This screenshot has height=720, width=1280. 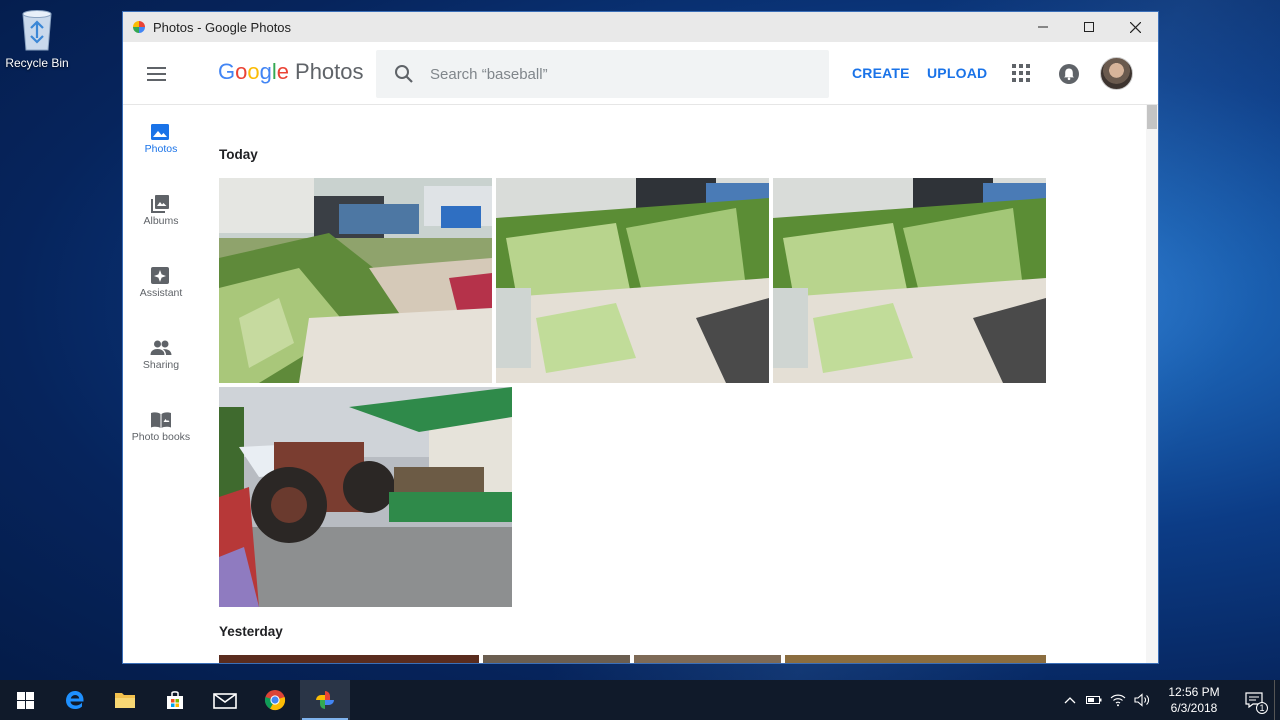 I want to click on wifi-indicator, so click(x=1118, y=700).